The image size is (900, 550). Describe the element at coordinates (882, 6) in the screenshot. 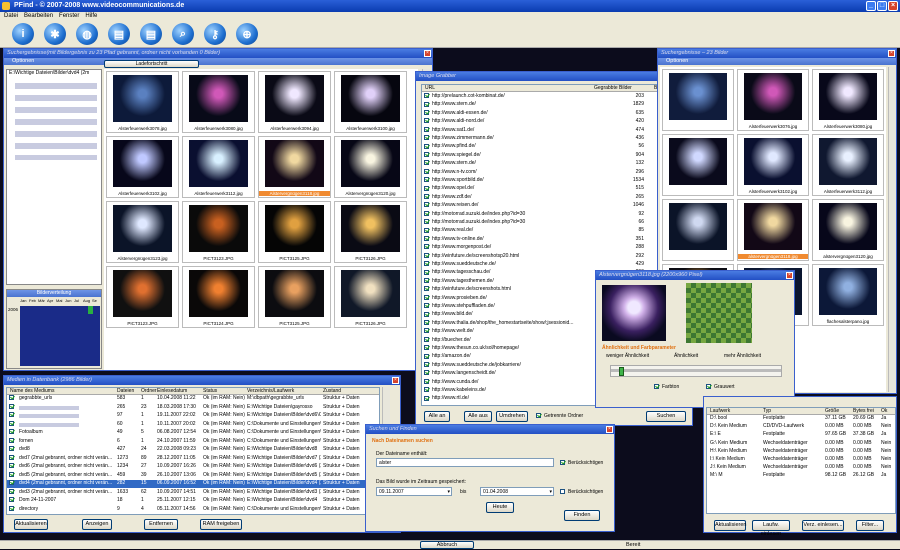

I see `maximize-button: □` at that location.